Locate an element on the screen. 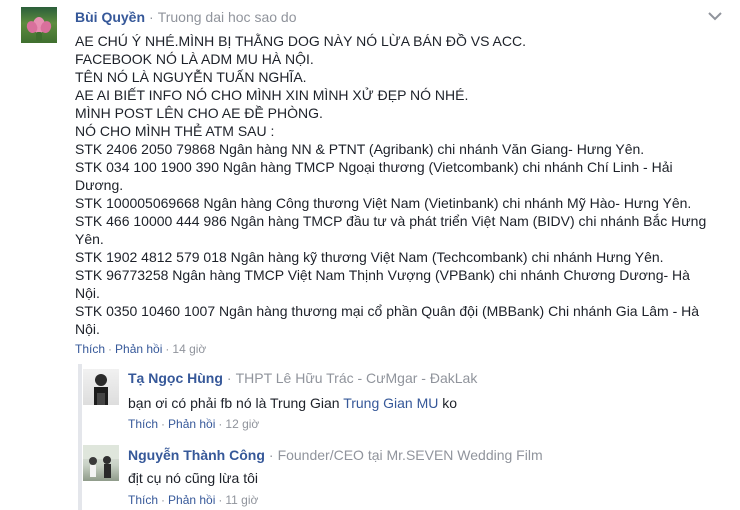 This screenshot has height=510, width=740. reply-author-name: Nguyễn Thành Công is located at coordinates (196, 455).